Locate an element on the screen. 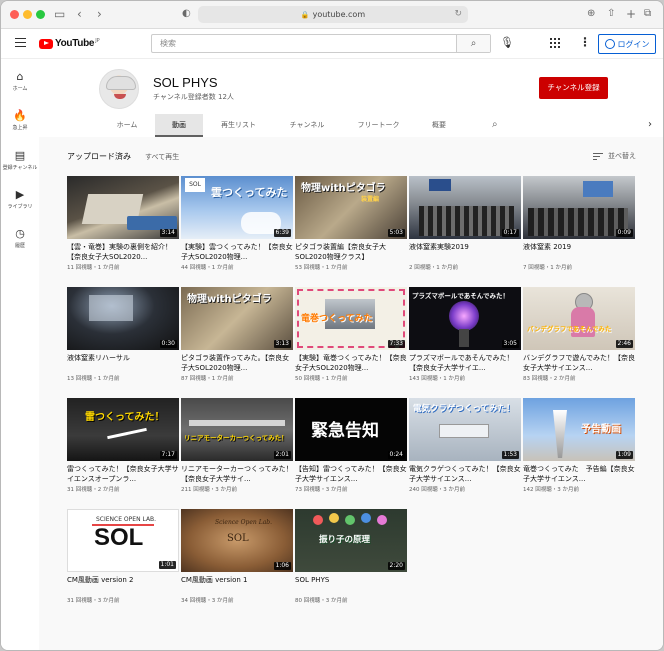 The image size is (664, 651). sidebar-item-history: ◷ 履歴 is located at coordinates (20, 238).